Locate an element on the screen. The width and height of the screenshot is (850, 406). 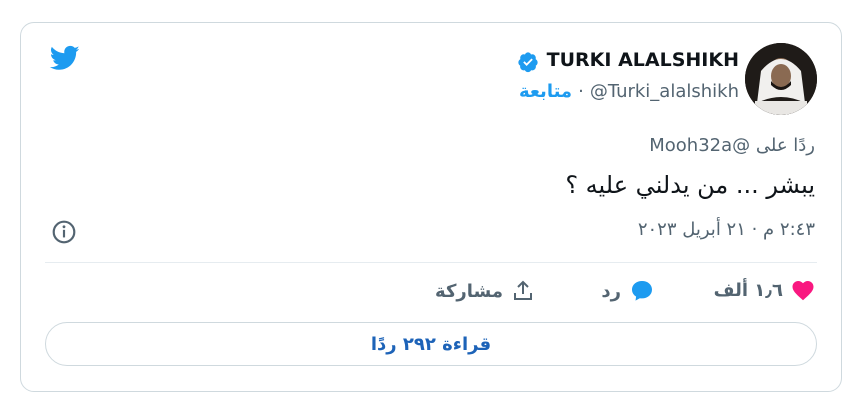
share-icon is located at coordinates (523, 290).